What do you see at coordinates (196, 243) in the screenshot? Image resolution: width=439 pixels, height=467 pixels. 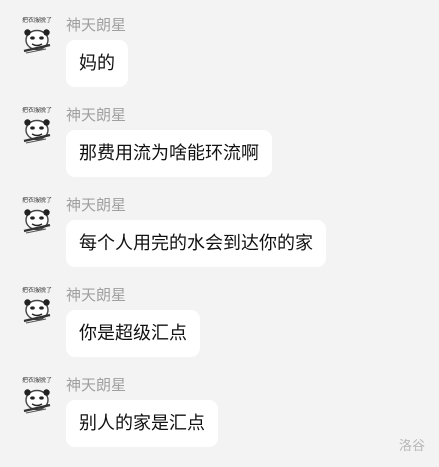 I see `message-bubble: 每个人用完的水会到达你的家` at bounding box center [196, 243].